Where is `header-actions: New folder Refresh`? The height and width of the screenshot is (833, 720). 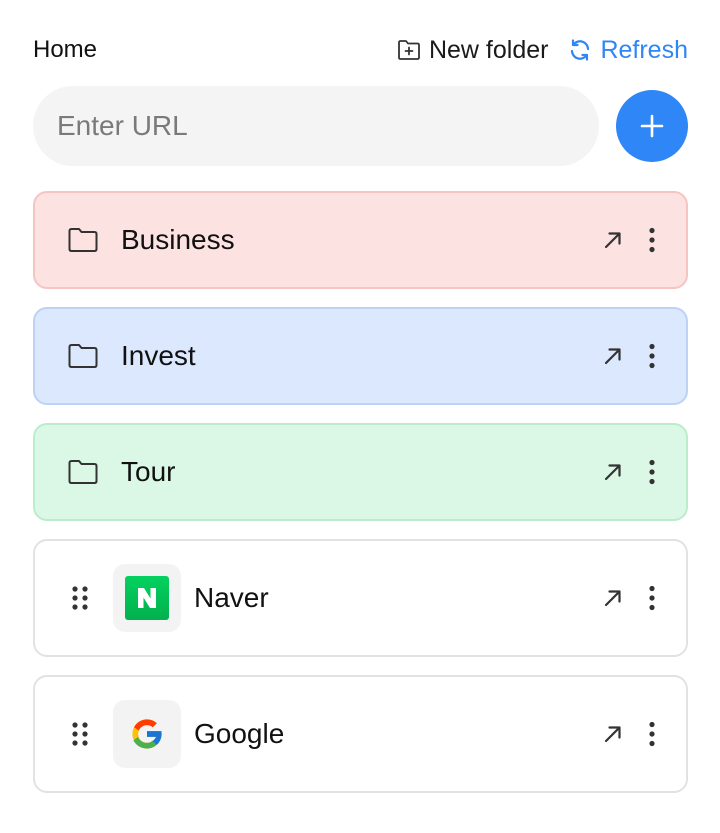 header-actions: New folder Refresh is located at coordinates (542, 50).